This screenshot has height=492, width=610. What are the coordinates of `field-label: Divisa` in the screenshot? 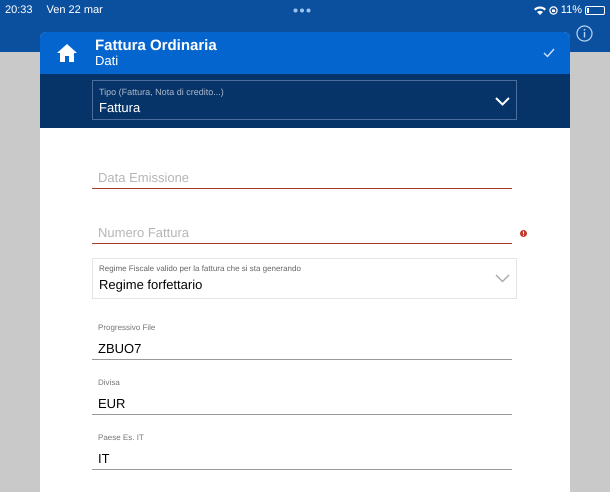 It's located at (109, 383).